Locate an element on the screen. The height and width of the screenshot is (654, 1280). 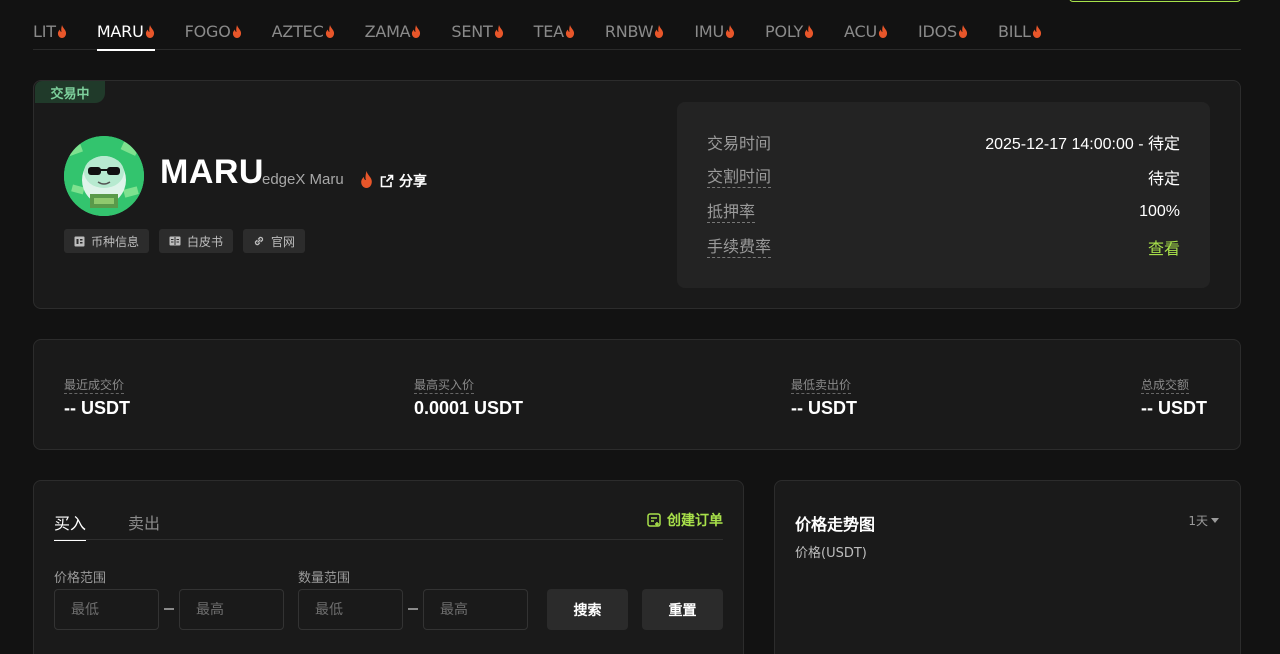
tab-label: AZTEC is located at coordinates (297, 31).